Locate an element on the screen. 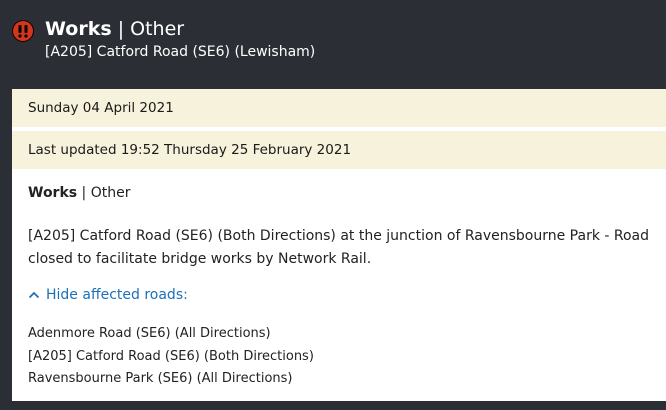 The width and height of the screenshot is (666, 410). detail-heading: Works | Other is located at coordinates (79, 193).